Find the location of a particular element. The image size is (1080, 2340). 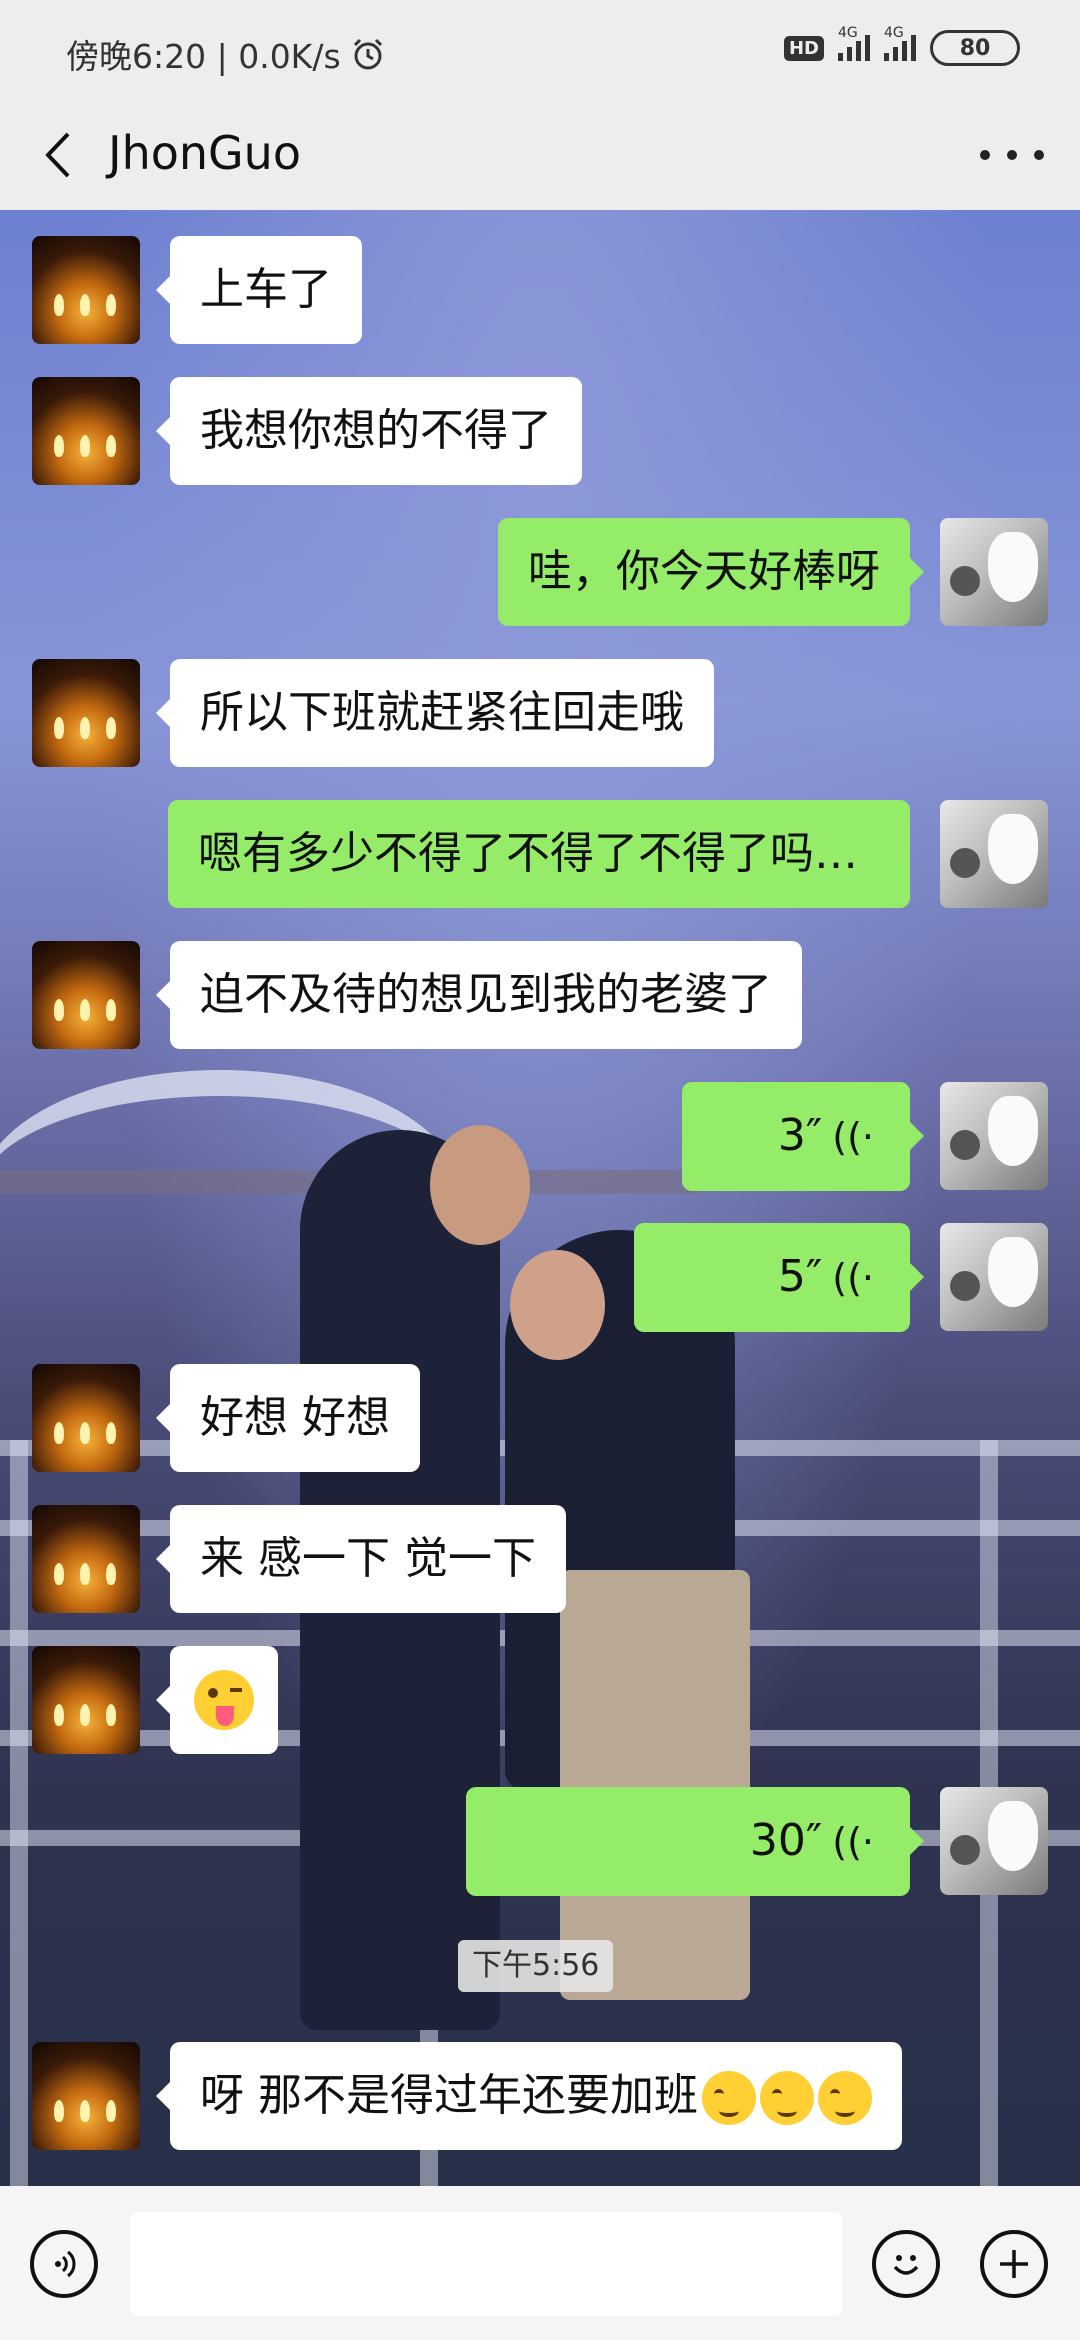

winking-tongue-emoji is located at coordinates (224, 1700).